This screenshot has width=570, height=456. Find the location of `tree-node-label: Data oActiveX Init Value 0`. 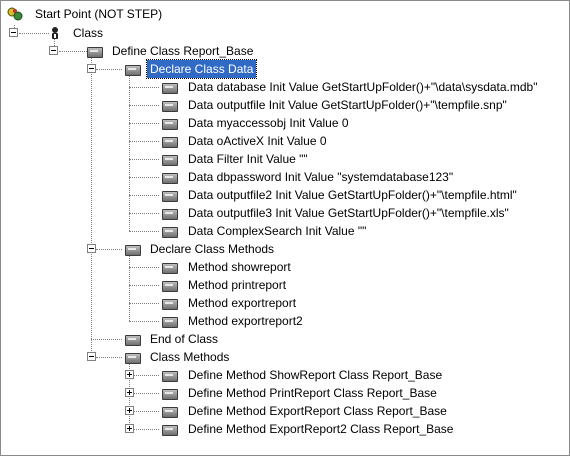

tree-node-label: Data oActiveX Init Value 0 is located at coordinates (257, 141).